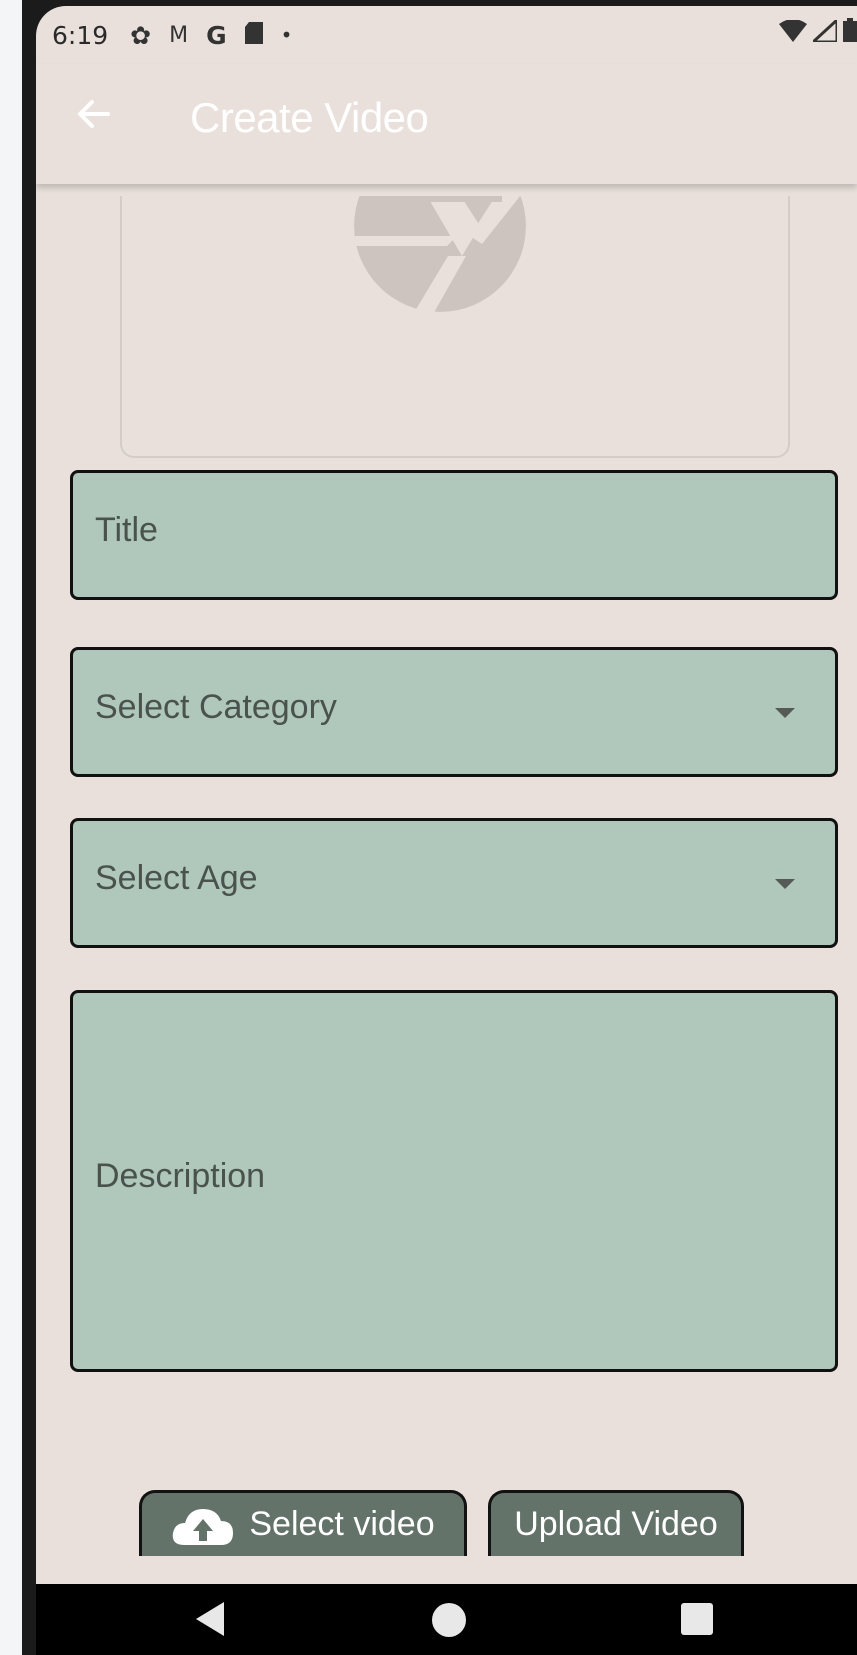 The height and width of the screenshot is (1655, 857). I want to click on sd-card-icon, so click(253, 35).